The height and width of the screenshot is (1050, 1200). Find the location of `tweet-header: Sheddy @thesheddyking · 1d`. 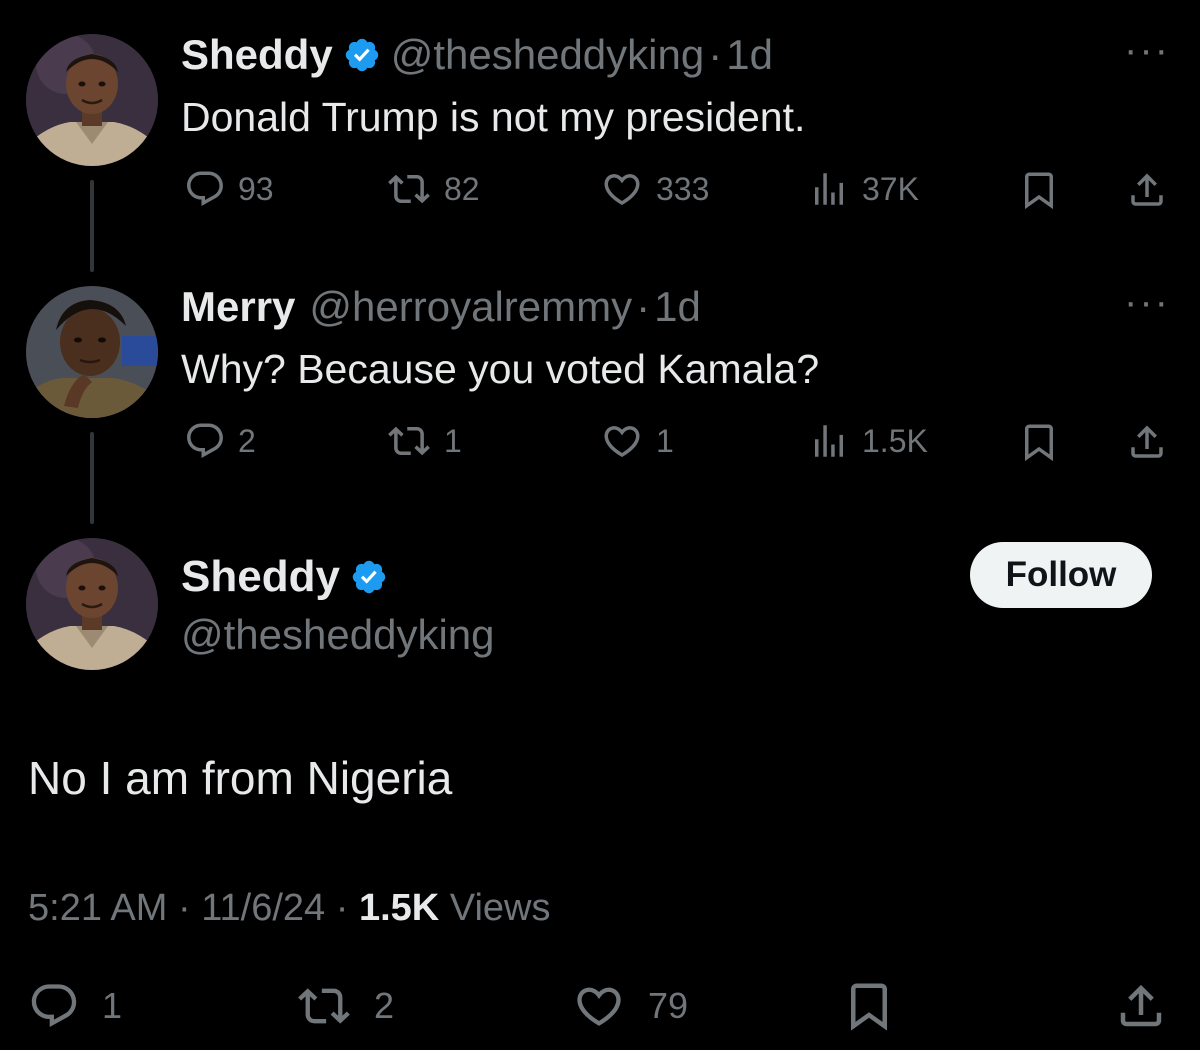

tweet-header: Sheddy @thesheddyking · 1d is located at coordinates (477, 55).